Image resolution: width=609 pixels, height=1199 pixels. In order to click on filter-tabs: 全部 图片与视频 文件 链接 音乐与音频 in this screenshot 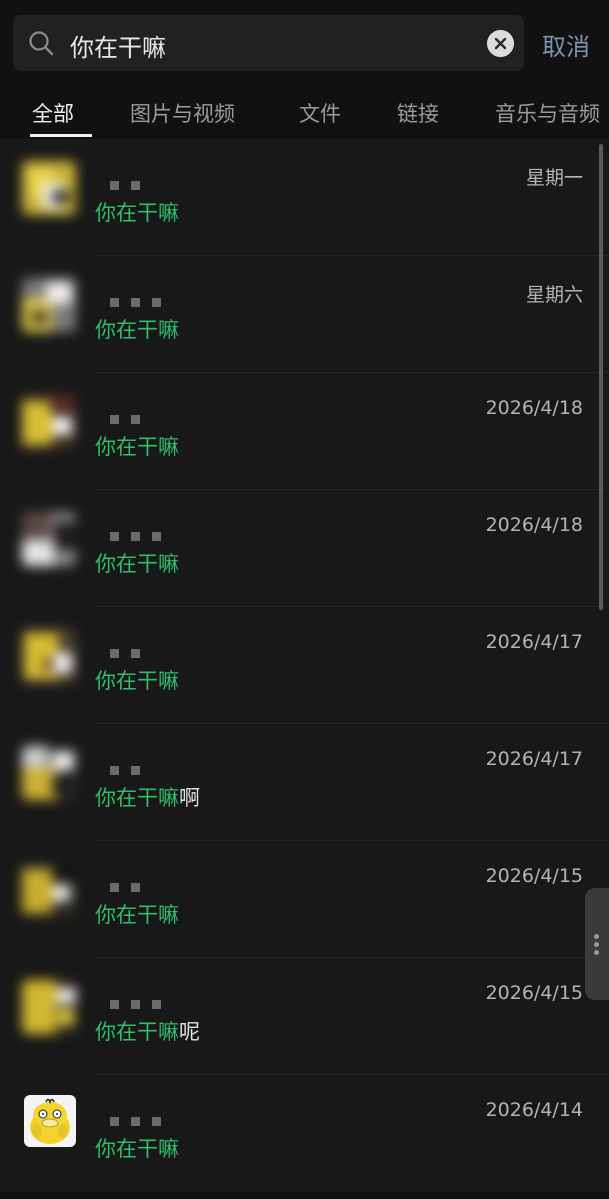, I will do `click(304, 113)`.